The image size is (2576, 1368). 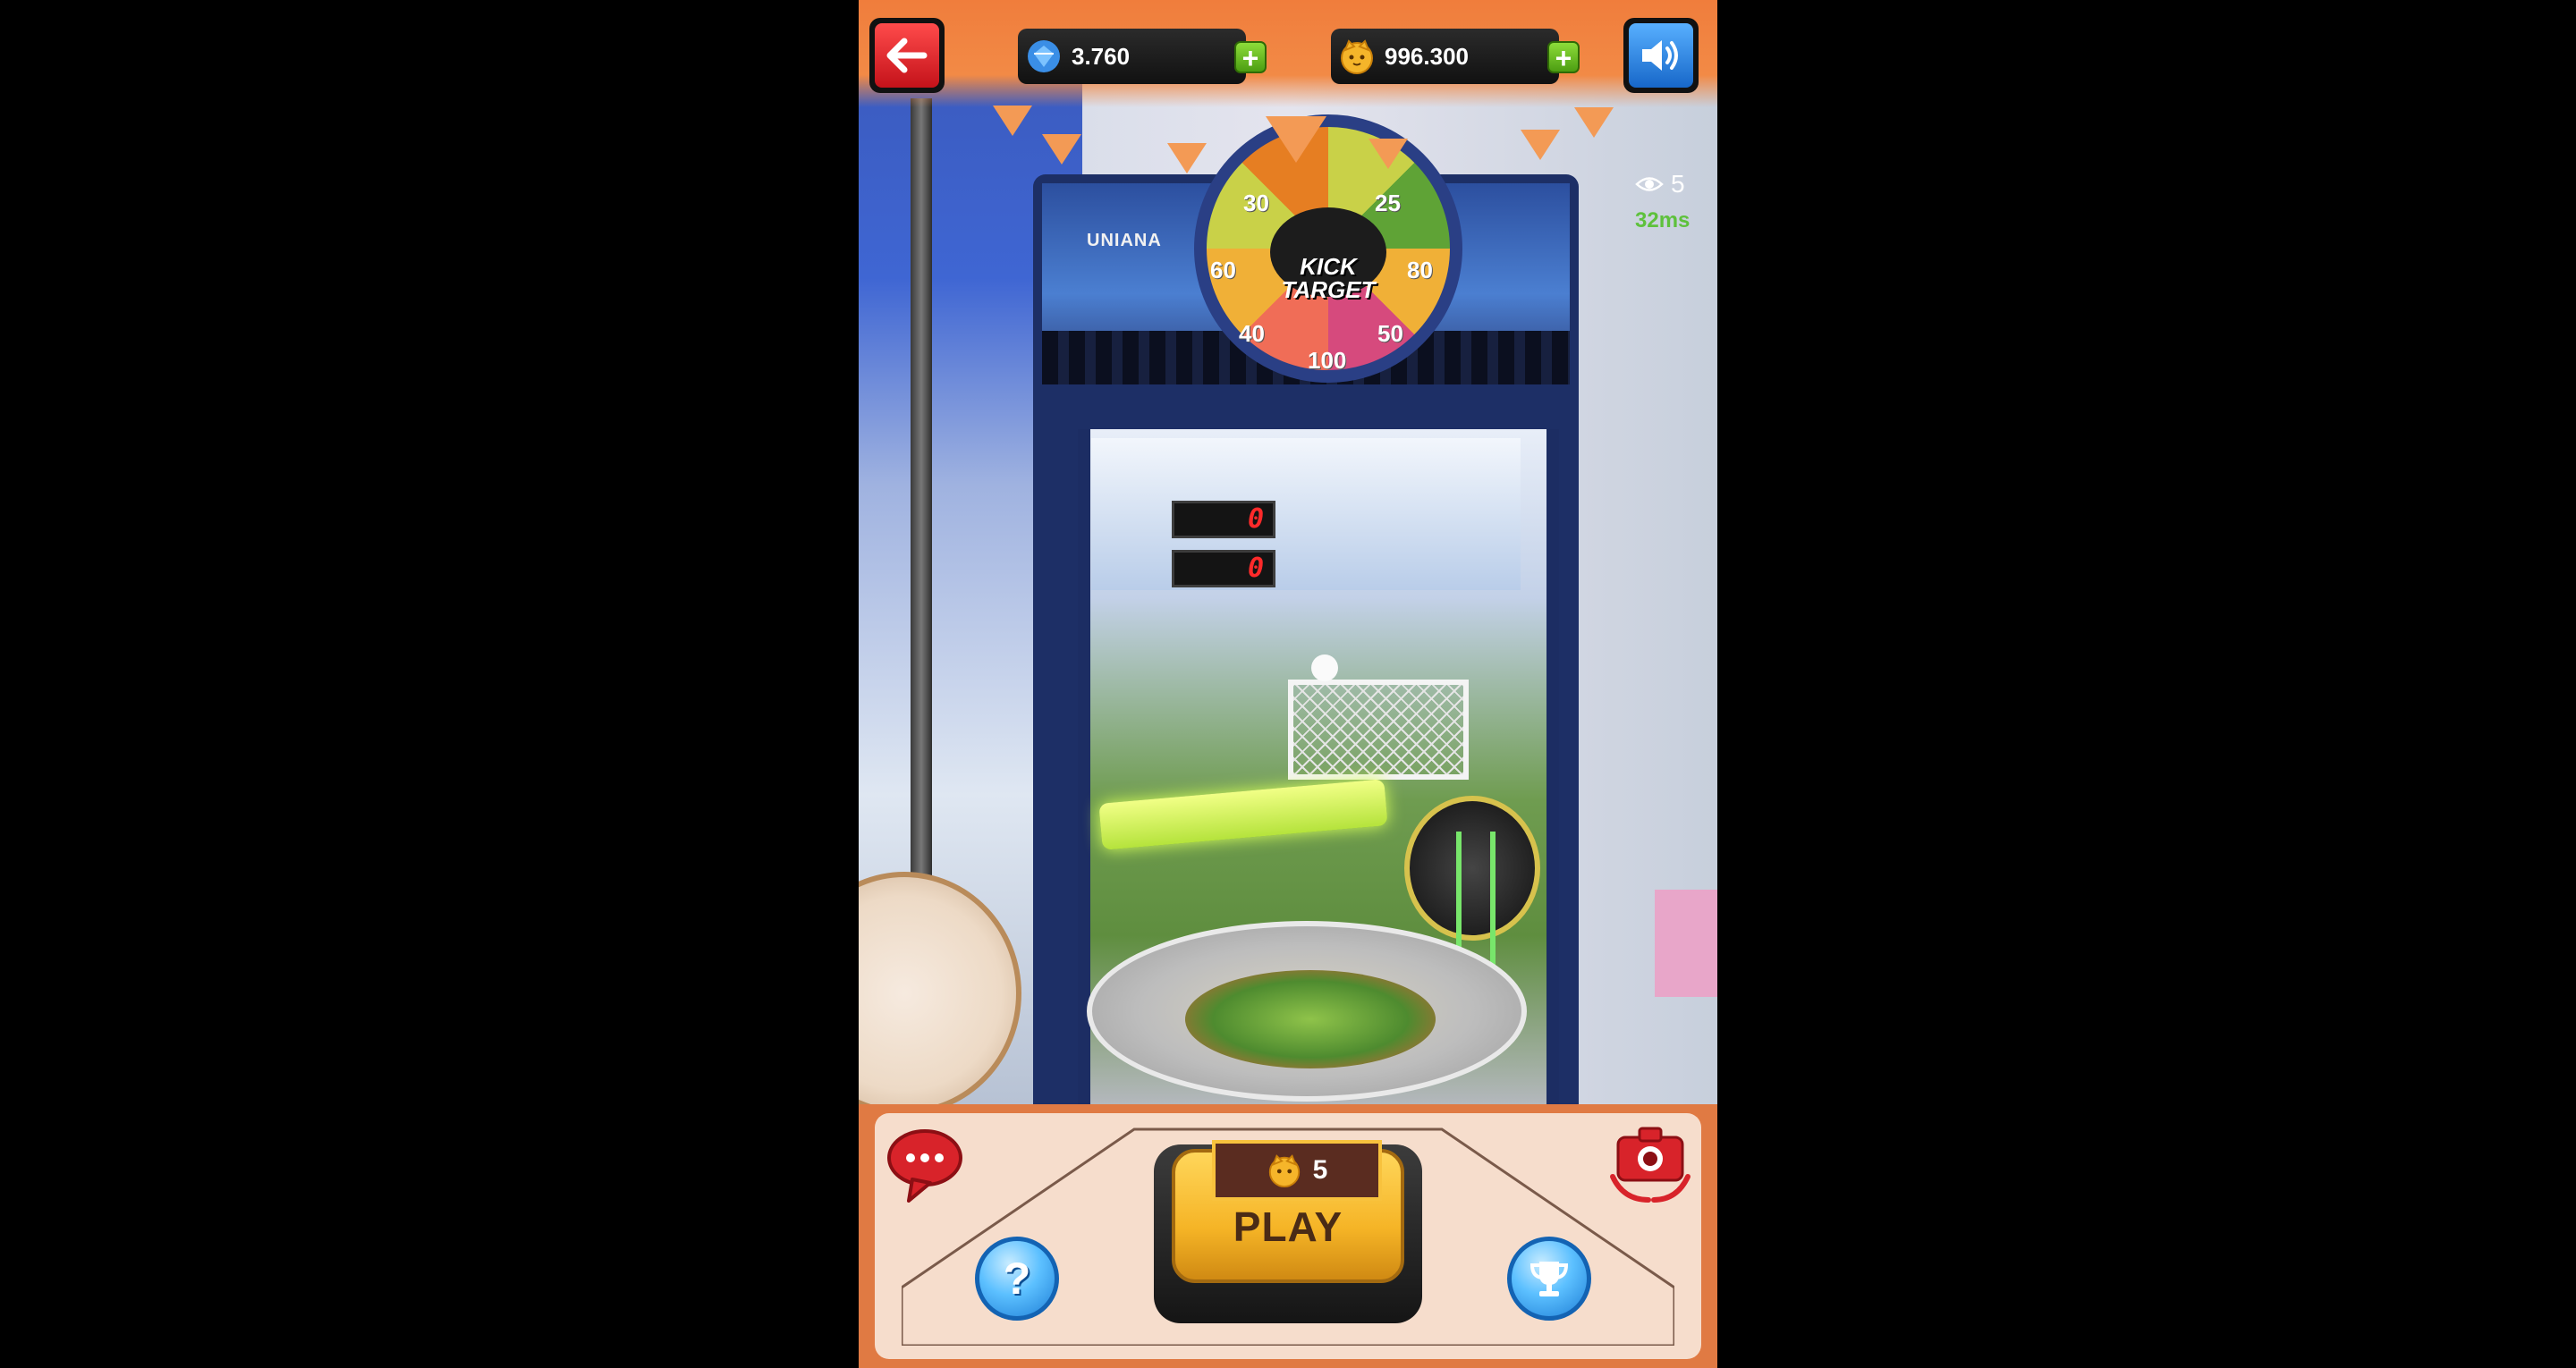 What do you see at coordinates (1678, 184) in the screenshot?
I see `viewer-count-value: 5` at bounding box center [1678, 184].